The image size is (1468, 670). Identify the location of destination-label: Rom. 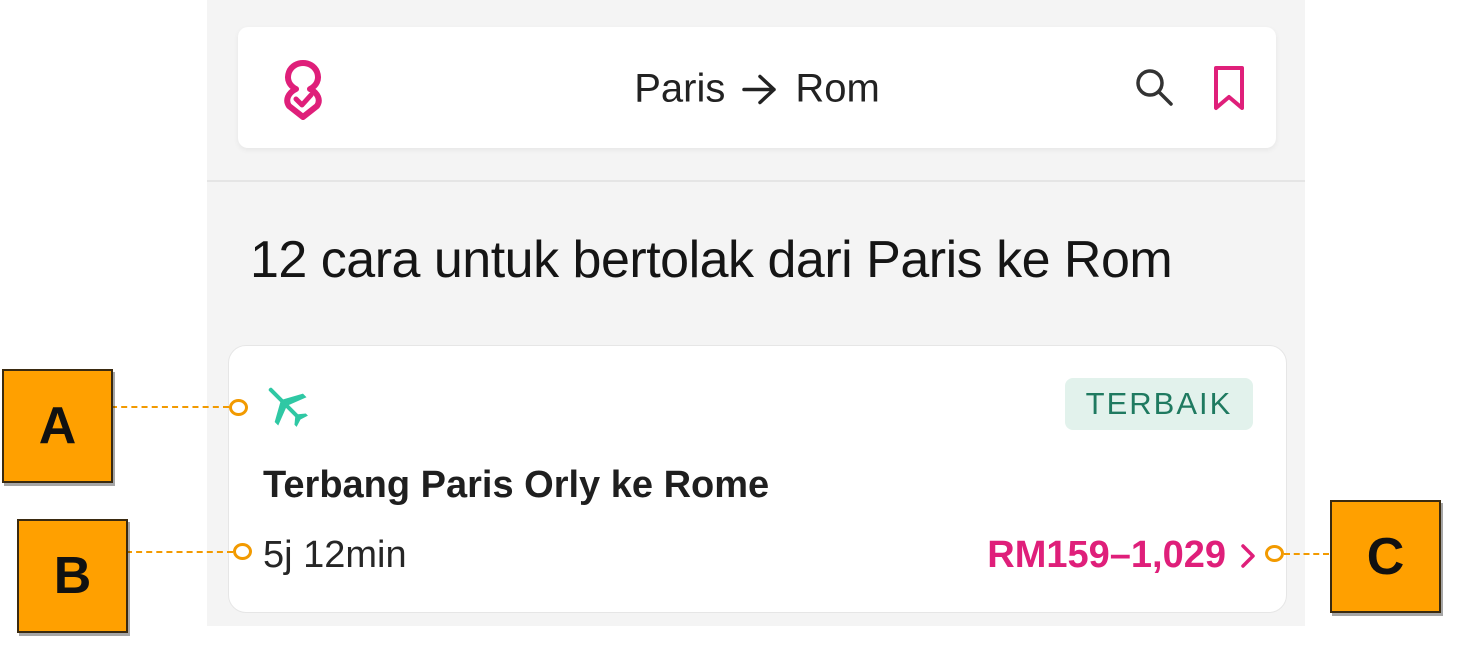
(837, 88).